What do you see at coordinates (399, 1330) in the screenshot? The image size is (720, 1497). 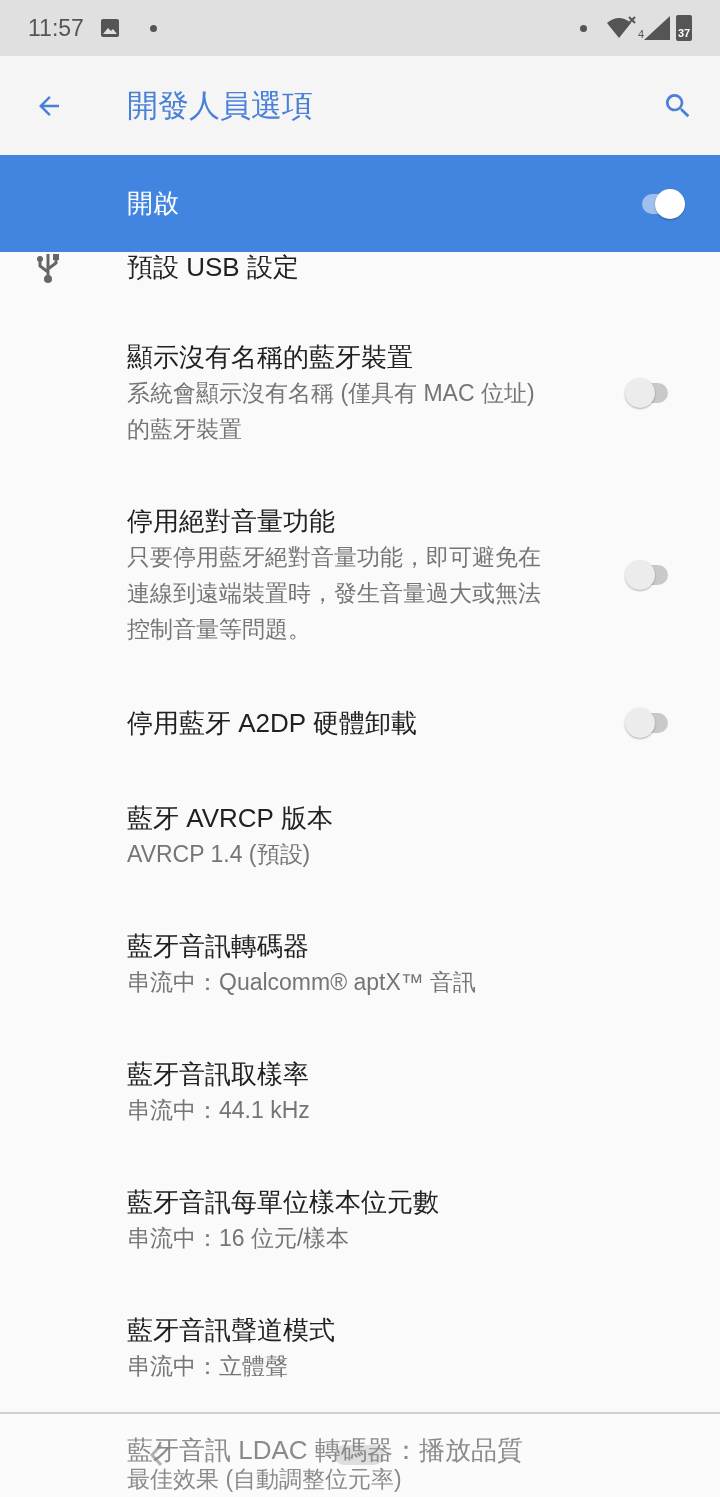 I see `setting-title: 藍牙音訊聲道模式` at bounding box center [399, 1330].